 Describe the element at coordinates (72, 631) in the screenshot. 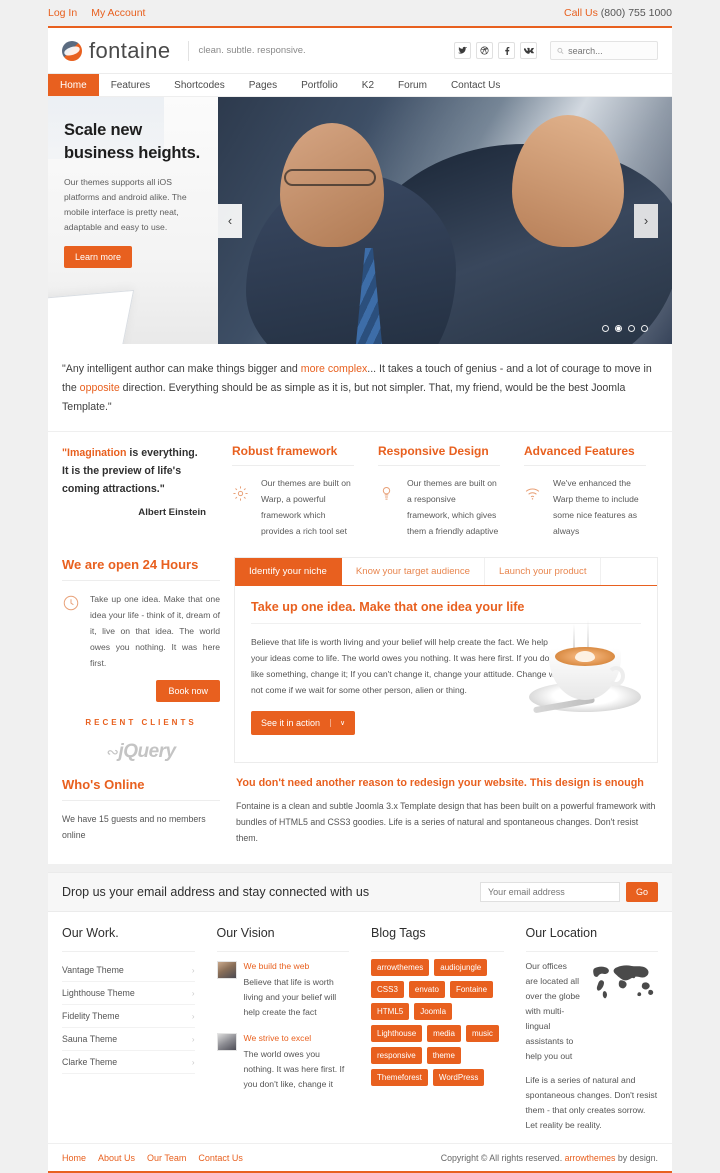

I see `clock-icon` at that location.